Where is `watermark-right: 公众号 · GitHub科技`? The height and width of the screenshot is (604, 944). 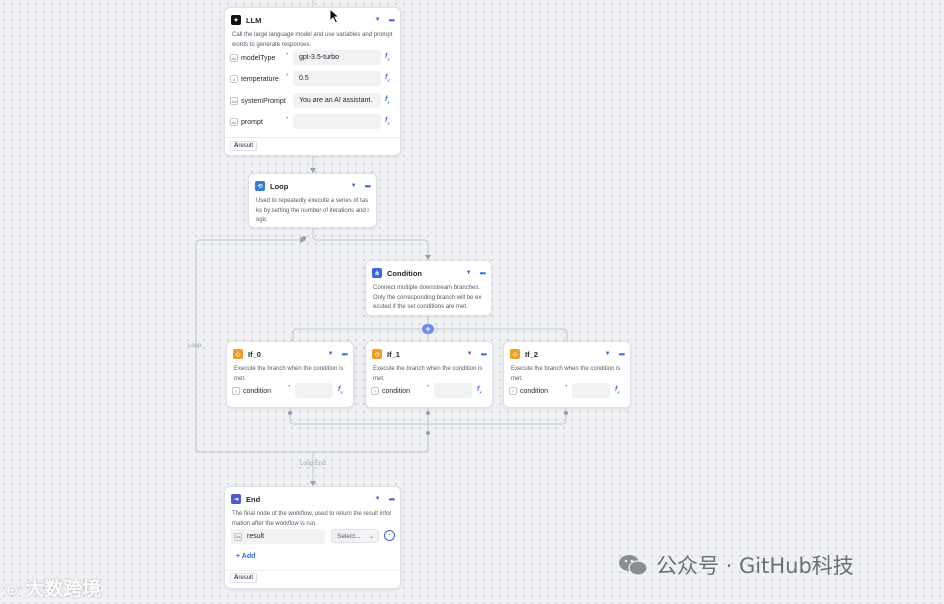 watermark-right: 公众号 · GitHub科技 is located at coordinates (736, 565).